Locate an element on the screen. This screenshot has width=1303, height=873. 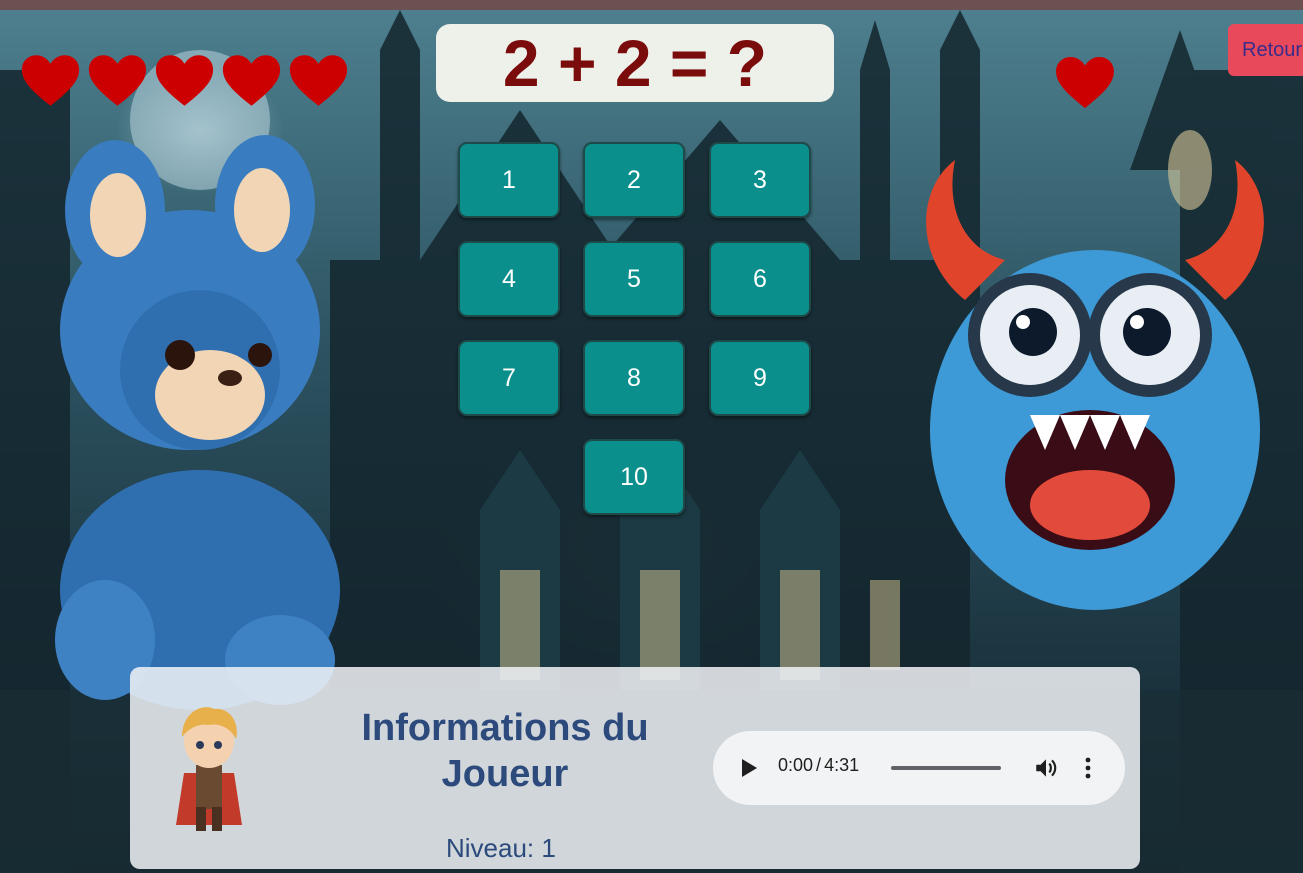
audio-duration: 4:31 is located at coordinates (842, 765).